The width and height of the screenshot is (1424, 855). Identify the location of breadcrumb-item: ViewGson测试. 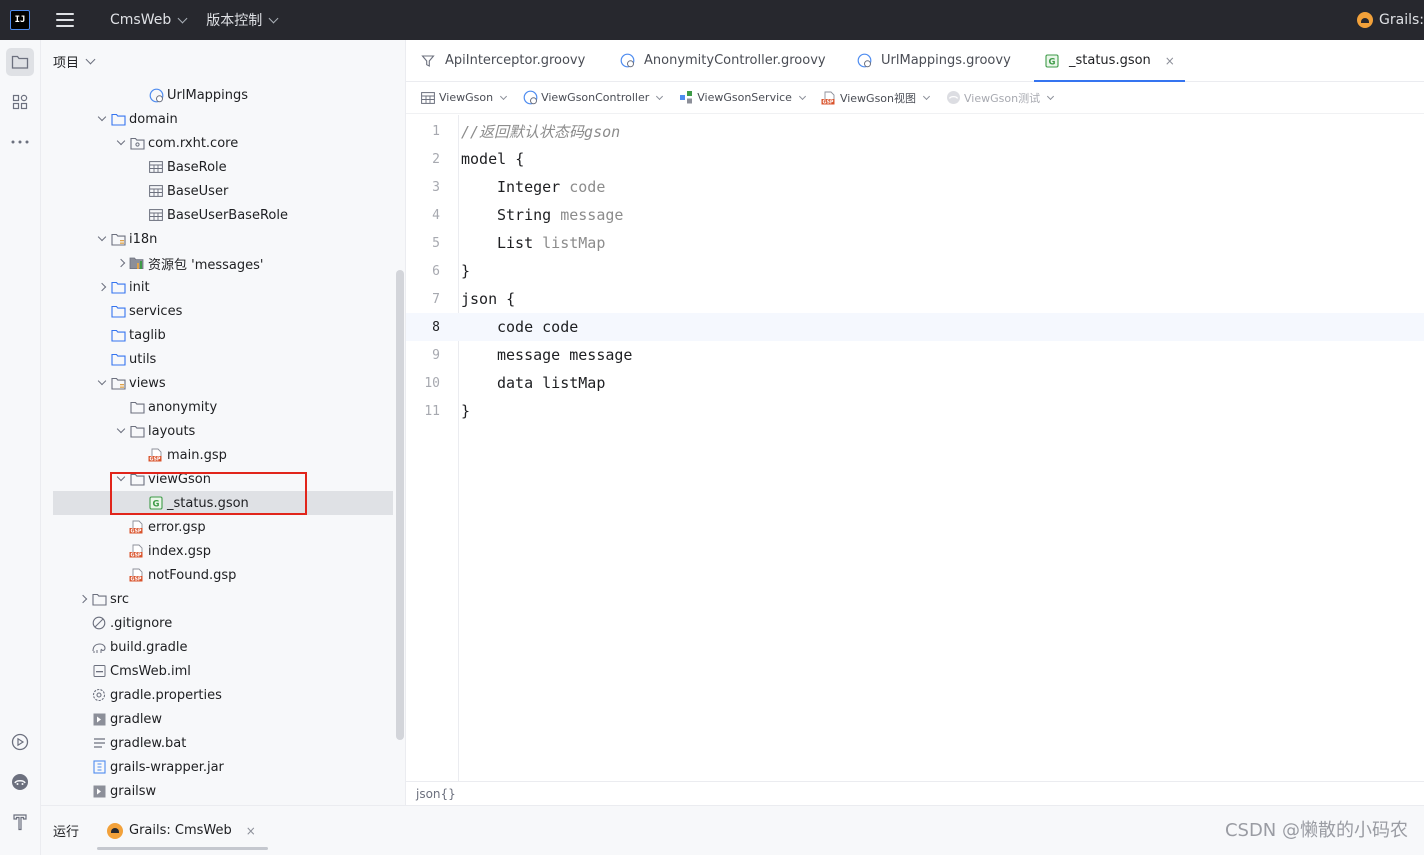
(1000, 98).